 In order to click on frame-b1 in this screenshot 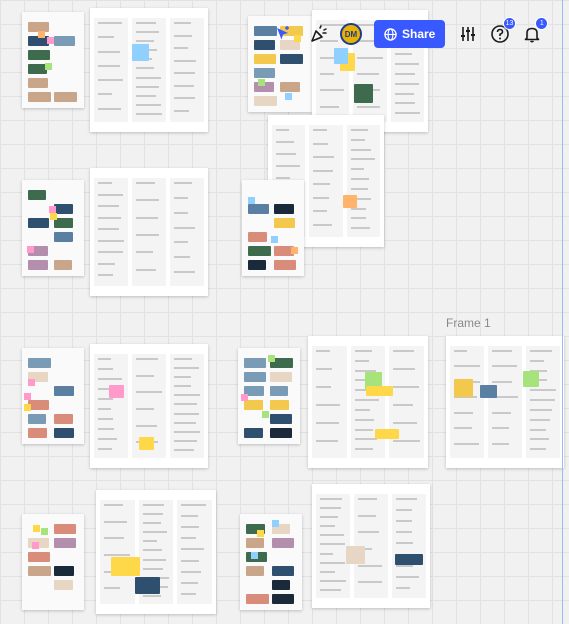, I will do `click(53, 228)`.